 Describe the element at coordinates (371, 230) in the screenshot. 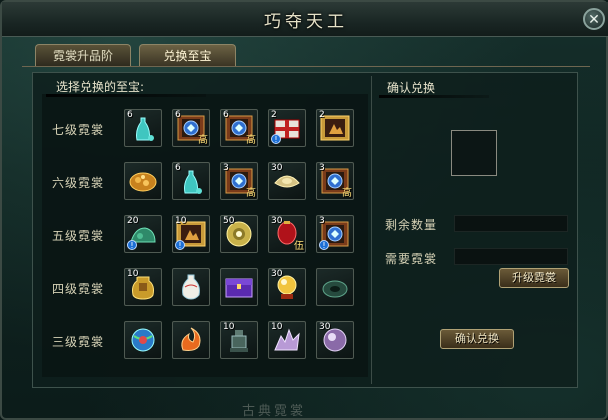

I see `panel-divider` at that location.